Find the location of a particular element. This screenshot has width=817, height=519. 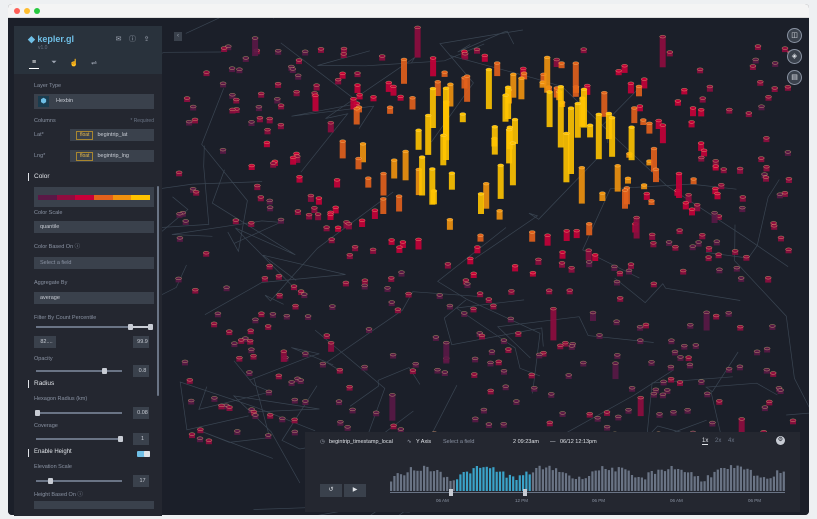

percentile-min-handle is located at coordinates (130, 327).